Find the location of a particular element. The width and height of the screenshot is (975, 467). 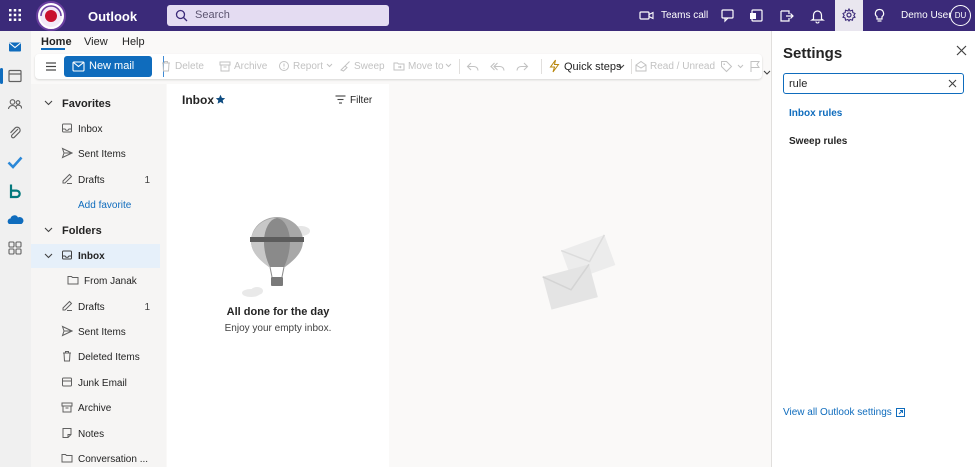

notifications-icon is located at coordinates (817, 15).